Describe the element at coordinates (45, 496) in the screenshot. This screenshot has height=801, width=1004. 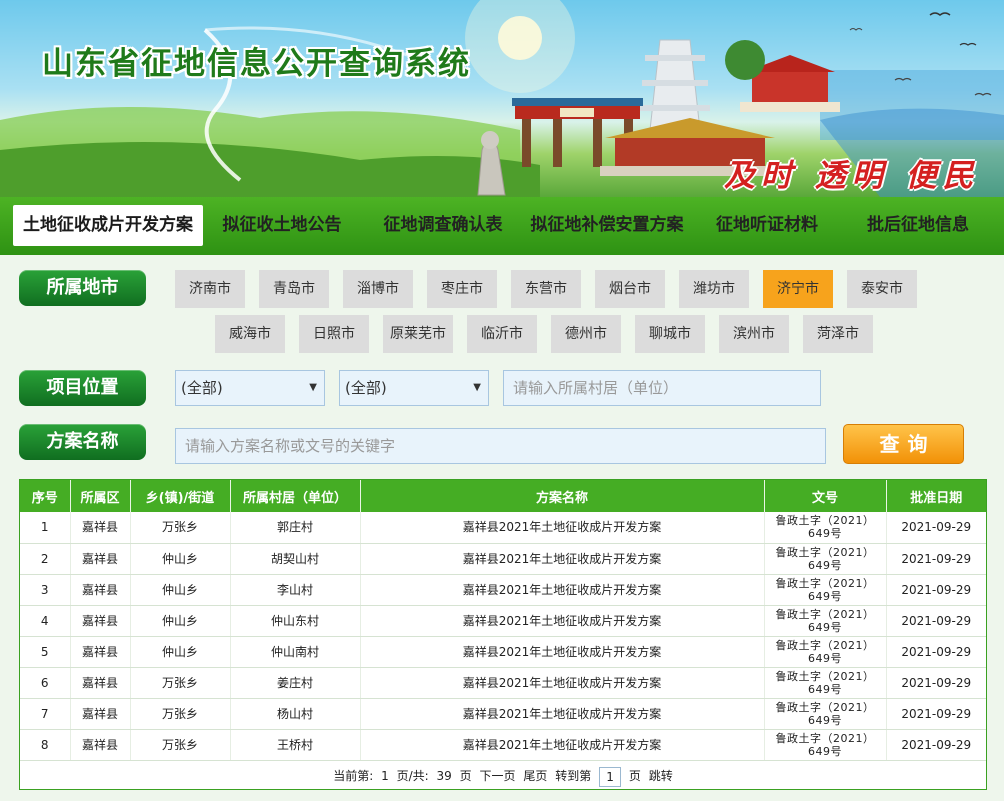
I see `header-index: 序号` at that location.